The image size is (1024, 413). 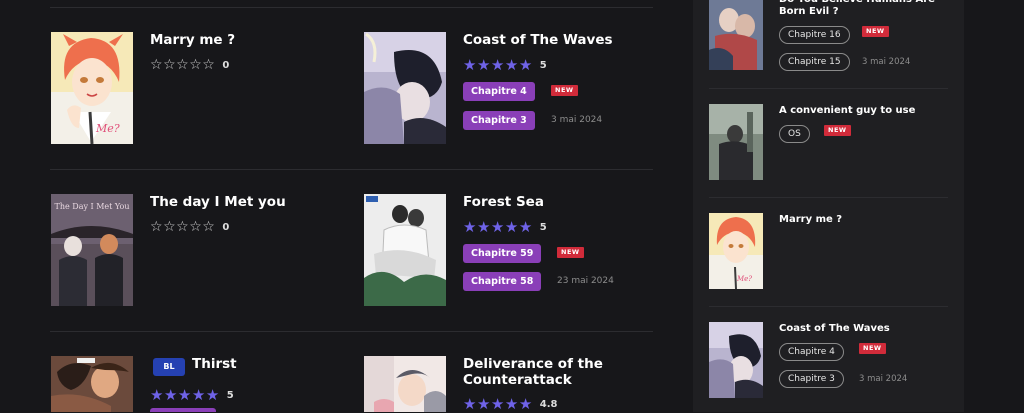 What do you see at coordinates (538, 40) in the screenshot?
I see `card-title: Coast of The Waves` at bounding box center [538, 40].